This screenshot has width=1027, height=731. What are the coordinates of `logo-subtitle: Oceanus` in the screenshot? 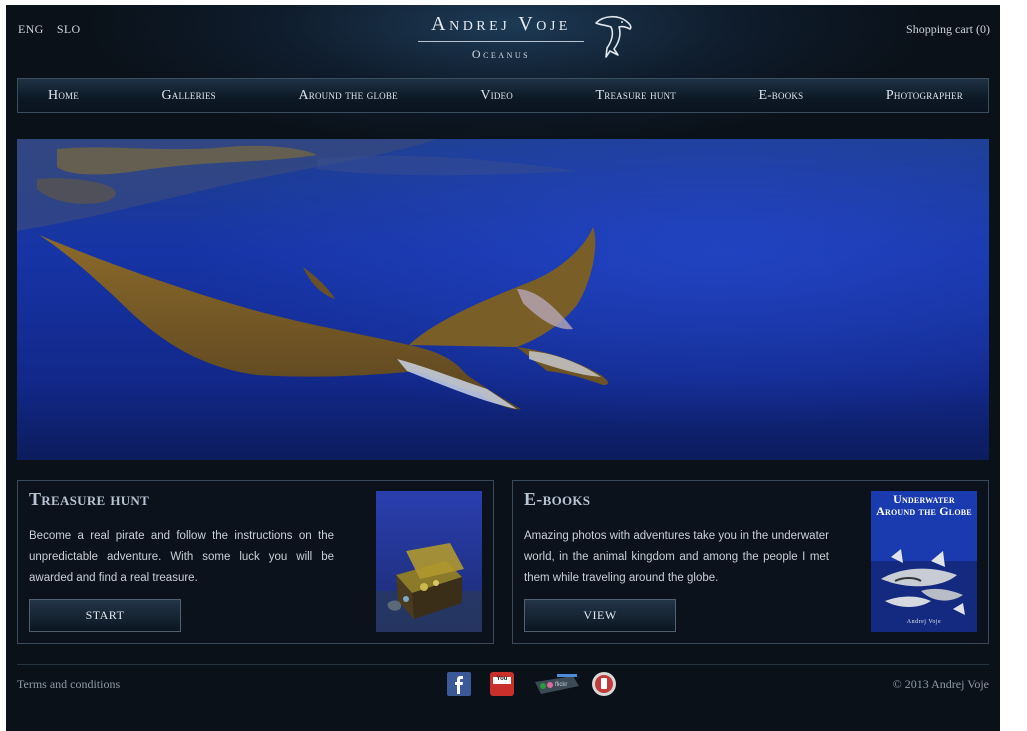 It's located at (501, 54).